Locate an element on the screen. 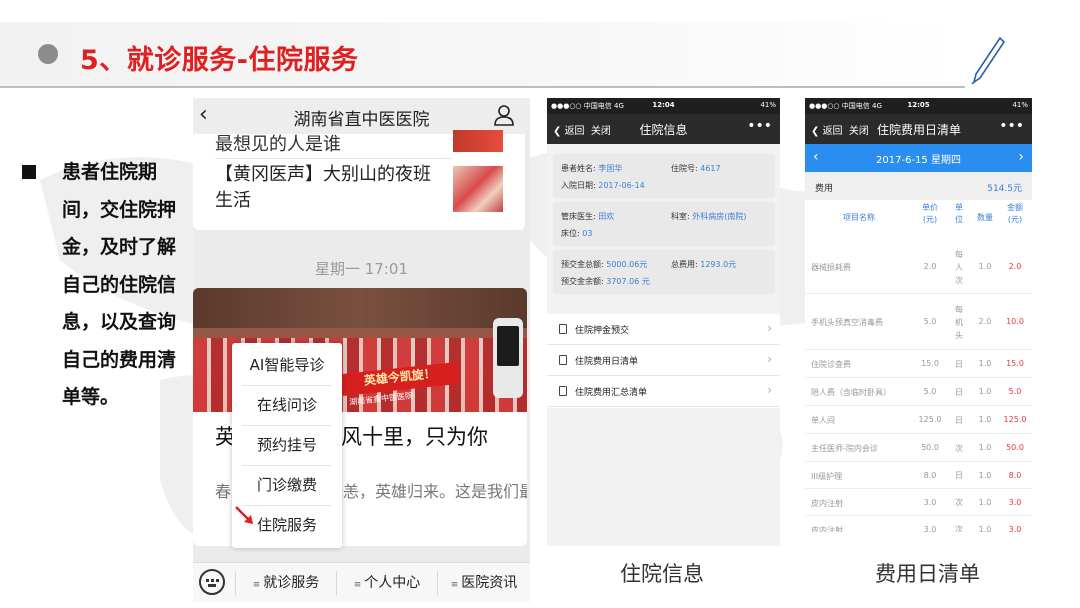  patient-info-box: 患者姓名: 李国华 住院号: 4617 入院日期: 2017-06-14 is located at coordinates (664, 176).